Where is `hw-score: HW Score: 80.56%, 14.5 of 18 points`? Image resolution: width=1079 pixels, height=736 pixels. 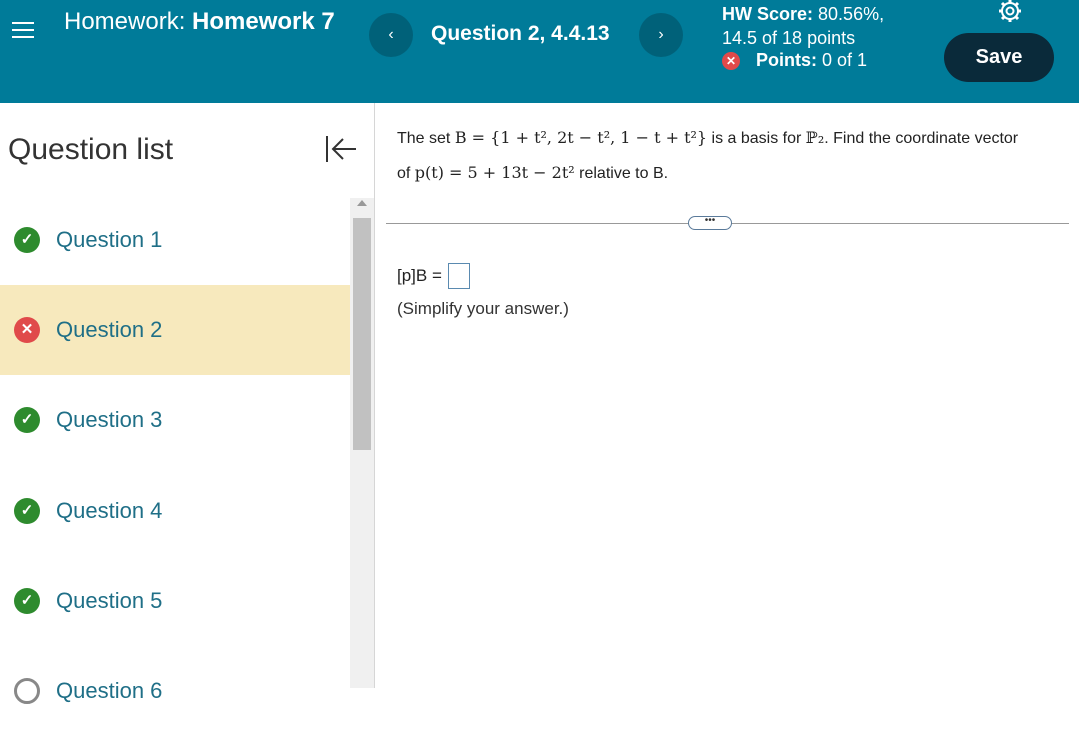 hw-score: HW Score: 80.56%, 14.5 of 18 points is located at coordinates (803, 26).